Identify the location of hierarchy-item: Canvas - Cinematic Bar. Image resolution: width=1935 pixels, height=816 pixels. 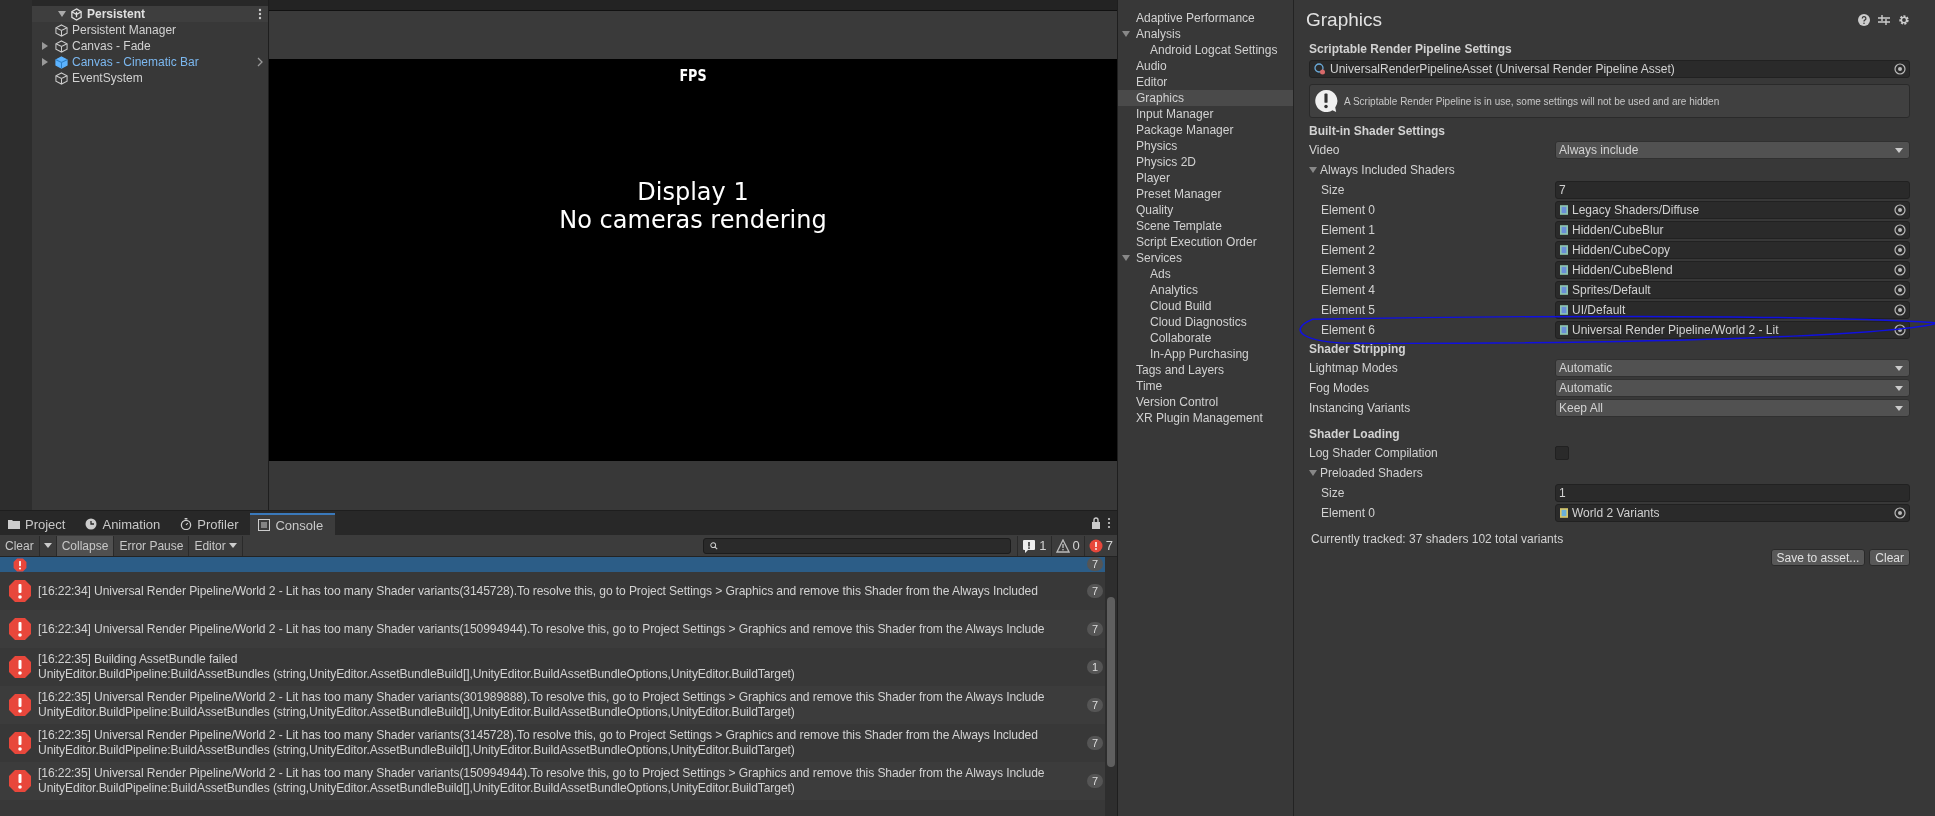
(135, 62).